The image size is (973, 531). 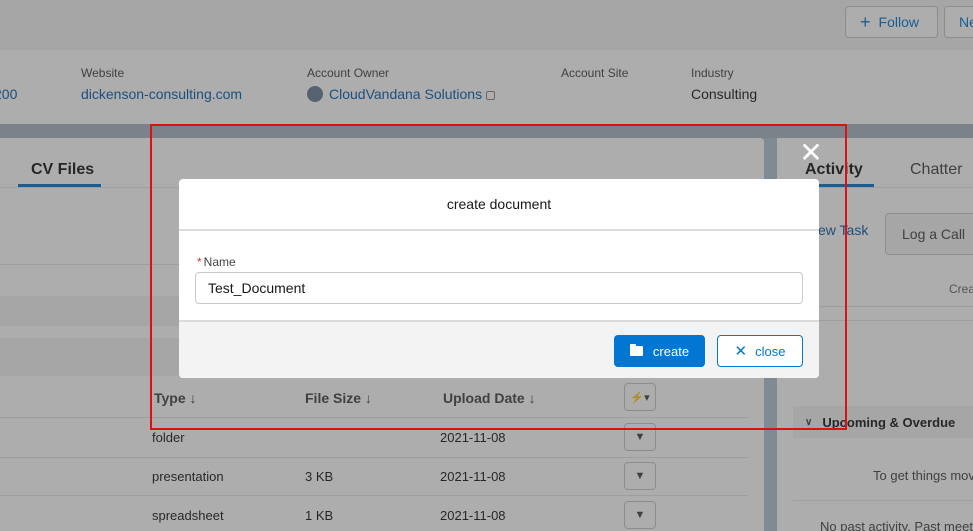 I want to click on close-button: ✕ close, so click(x=760, y=351).